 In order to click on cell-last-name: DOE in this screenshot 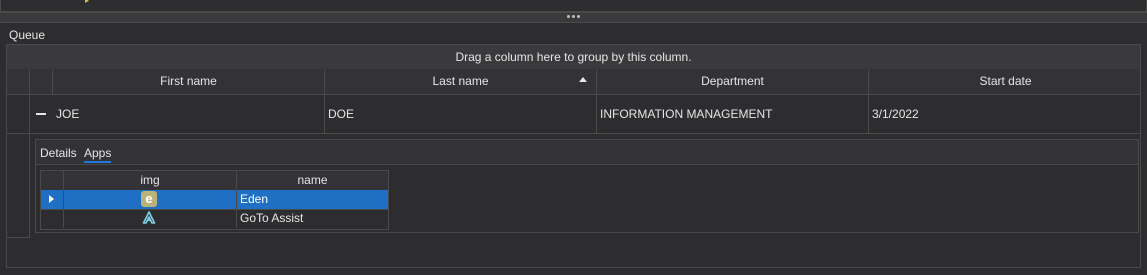, I will do `click(461, 114)`.